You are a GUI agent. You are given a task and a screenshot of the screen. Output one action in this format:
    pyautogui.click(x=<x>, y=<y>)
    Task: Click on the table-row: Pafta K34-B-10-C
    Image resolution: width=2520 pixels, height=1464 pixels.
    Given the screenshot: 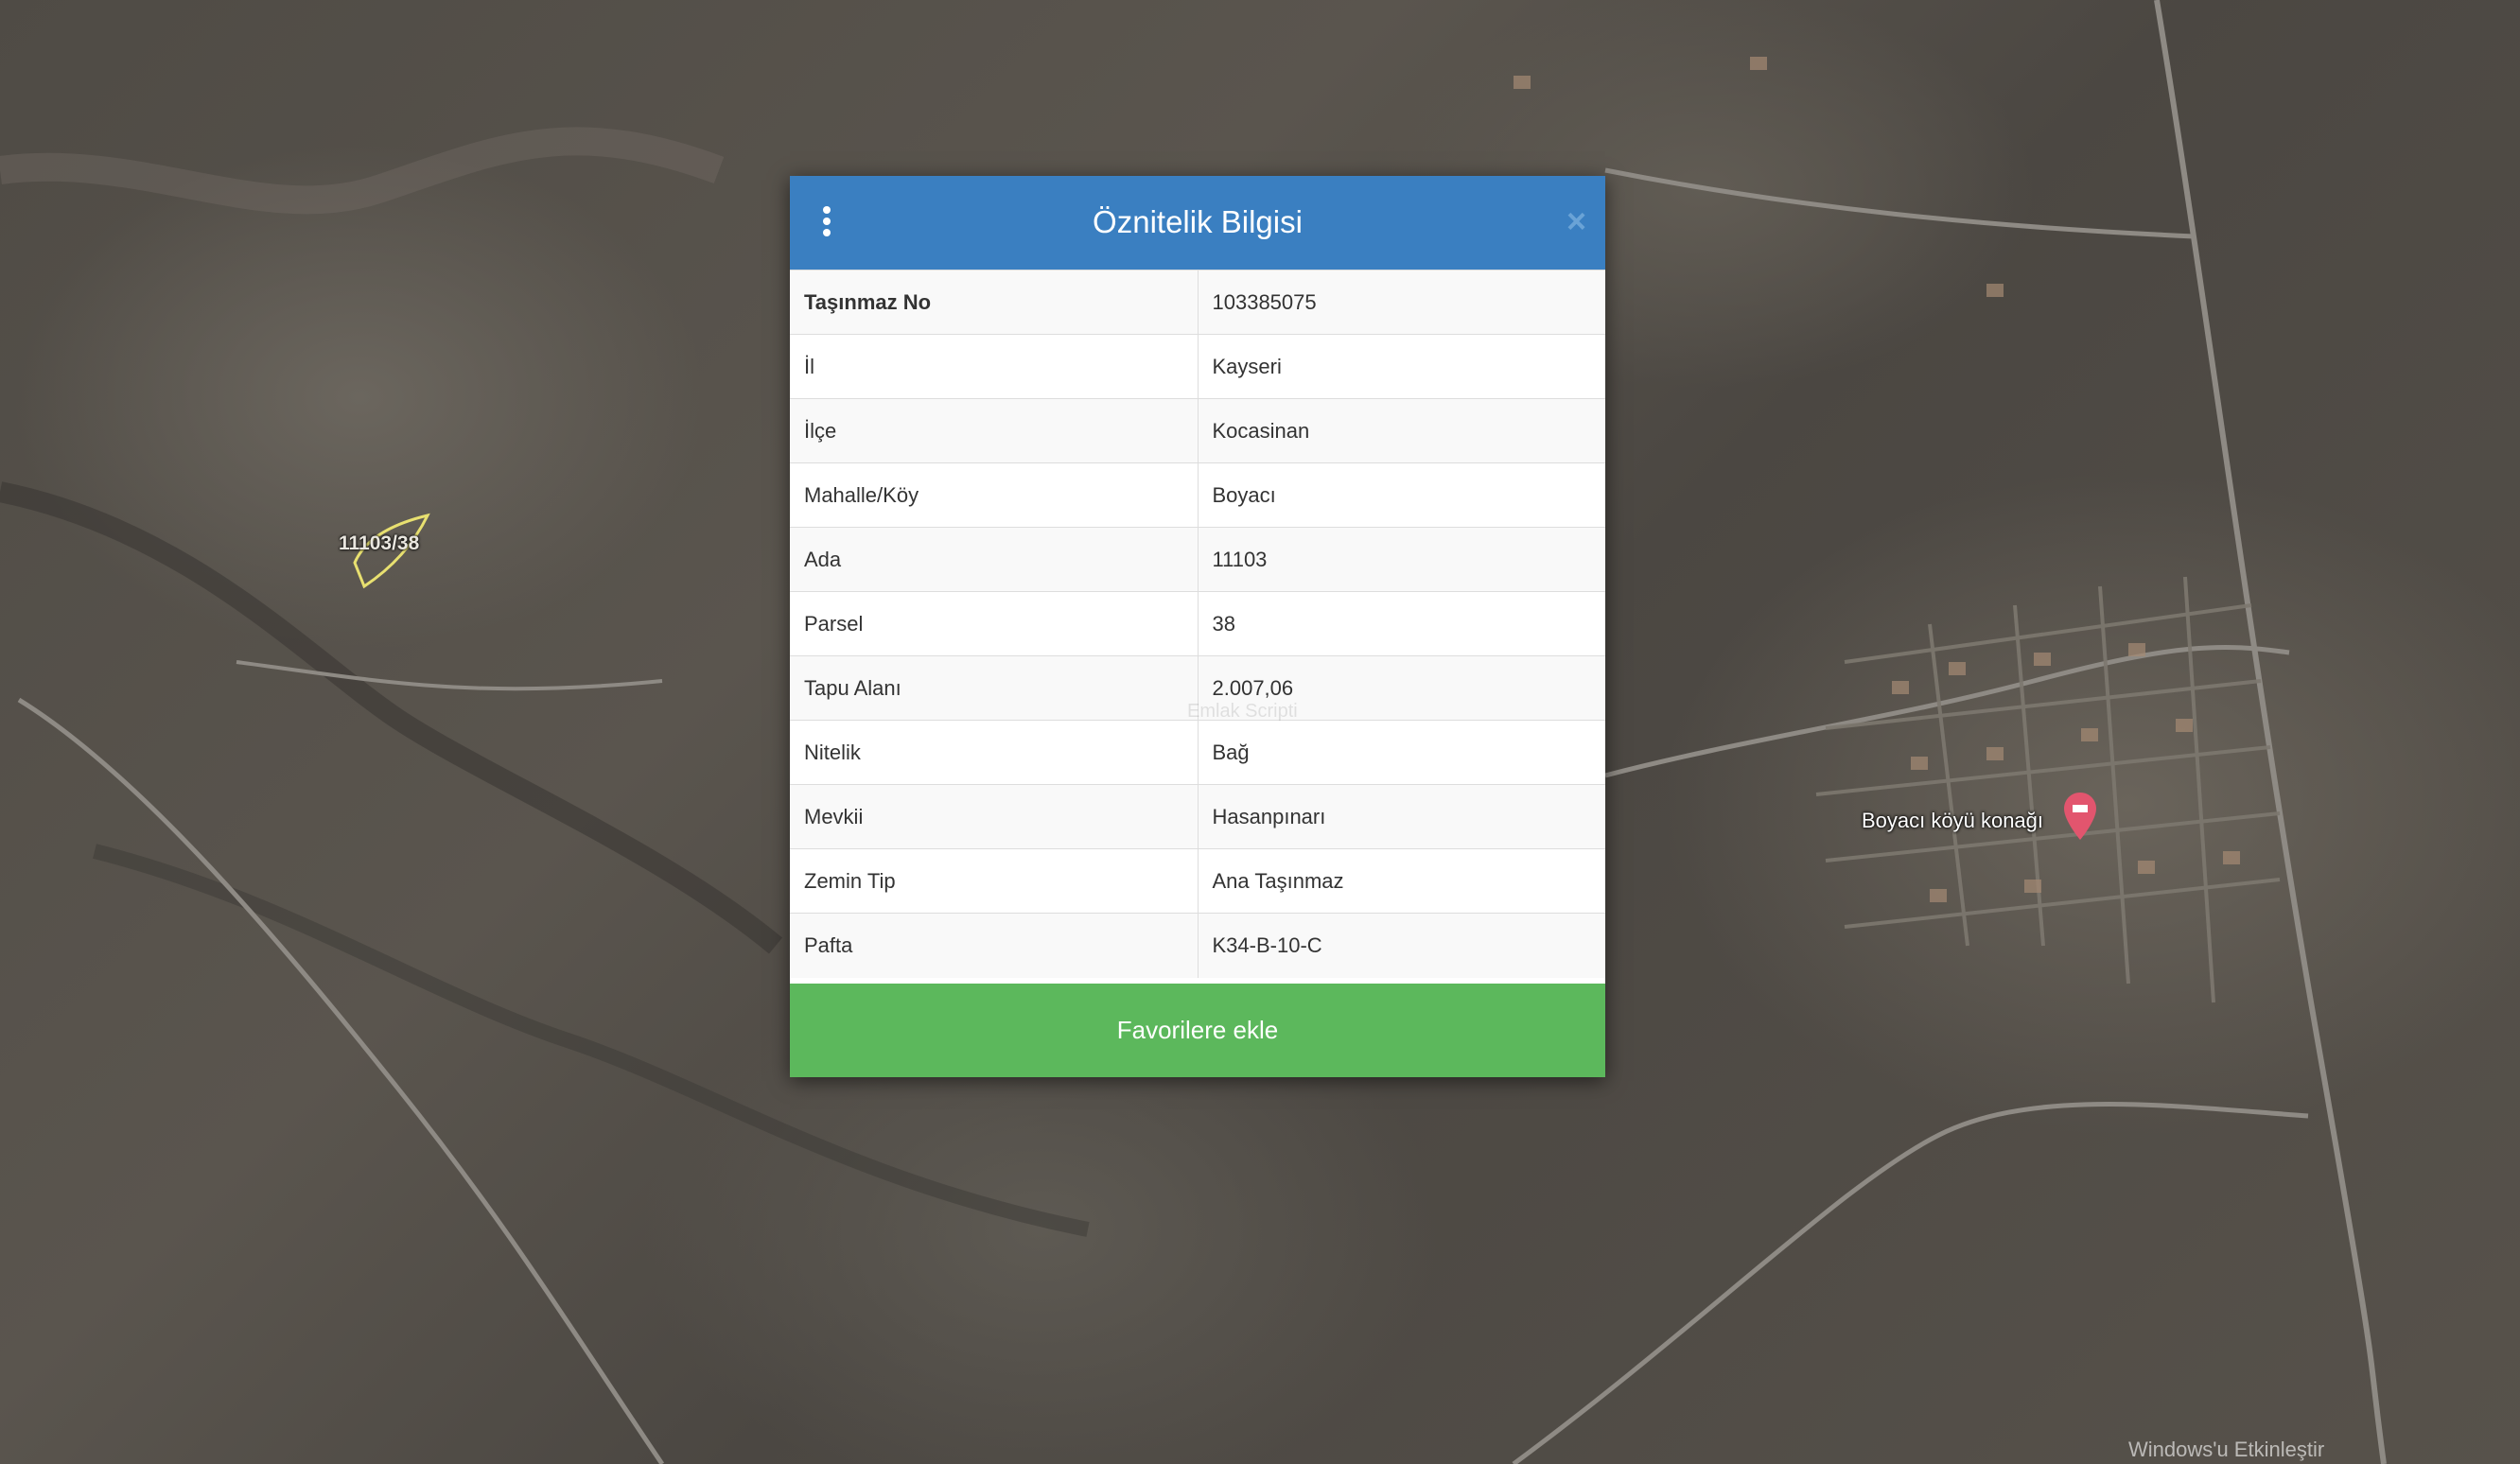 What is the action you would take?
    pyautogui.click(x=1198, y=945)
    